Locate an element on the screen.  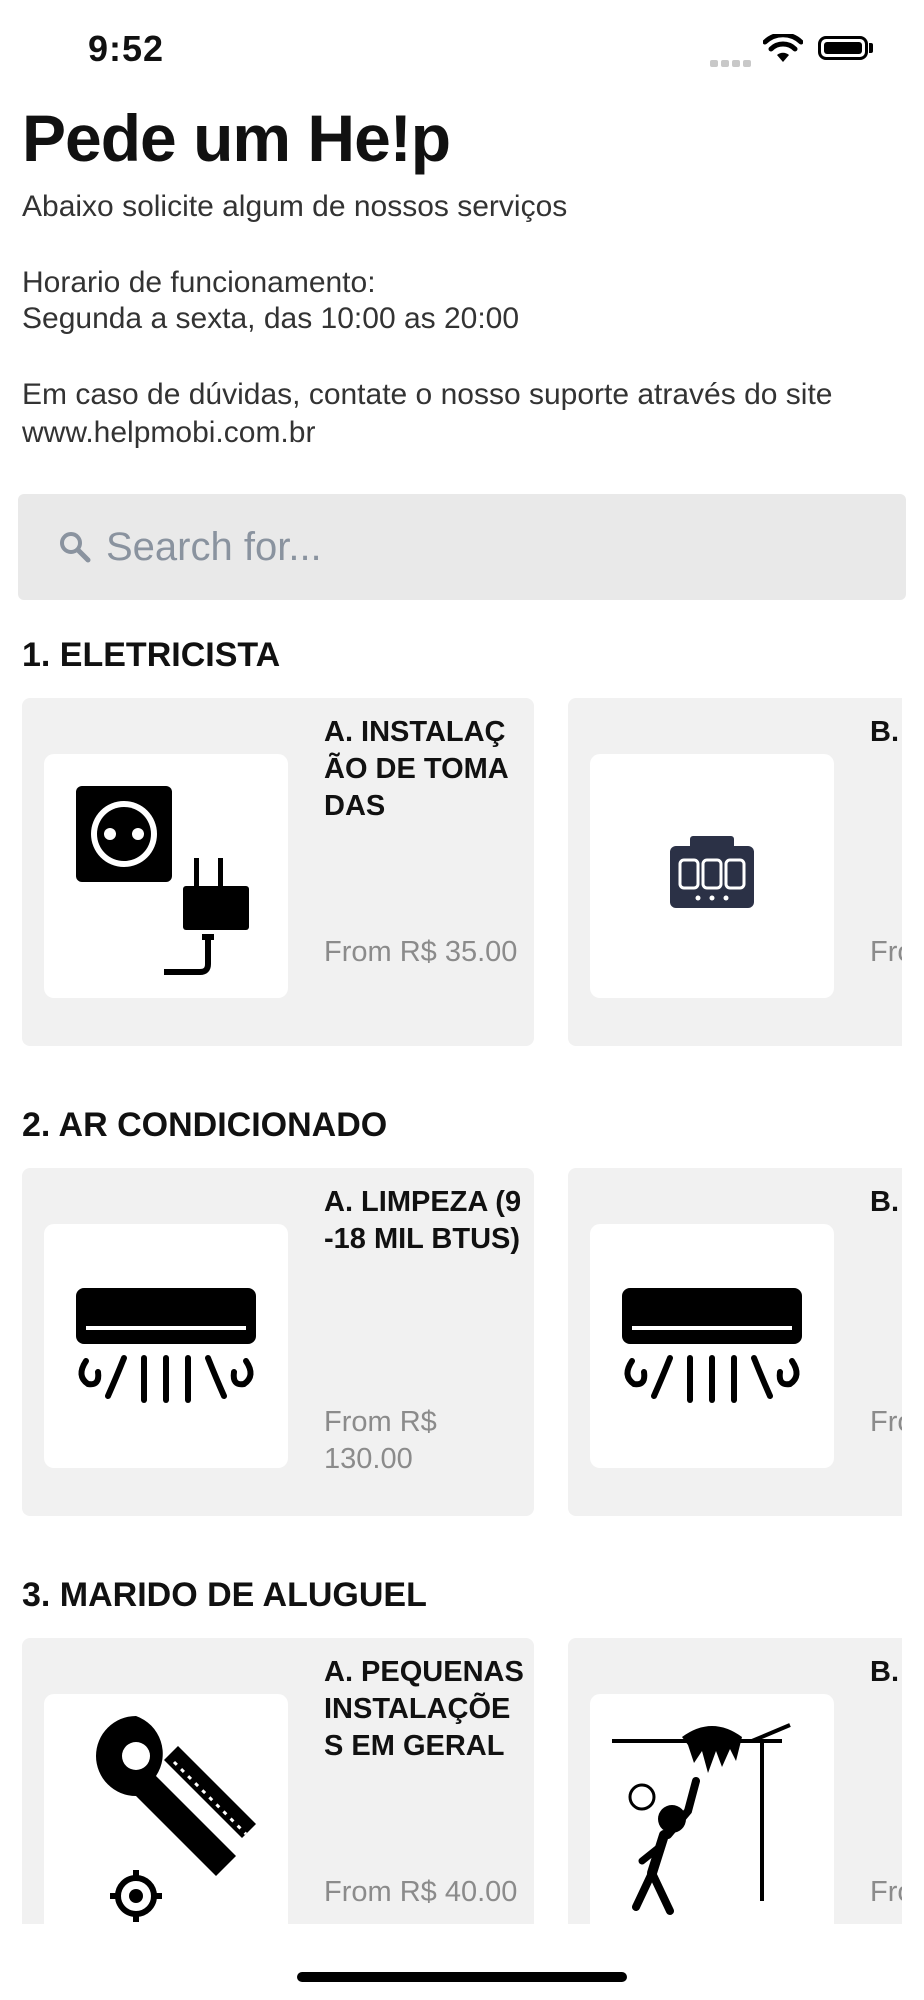
wrench-gear-icon is located at coordinates (176, 1819).